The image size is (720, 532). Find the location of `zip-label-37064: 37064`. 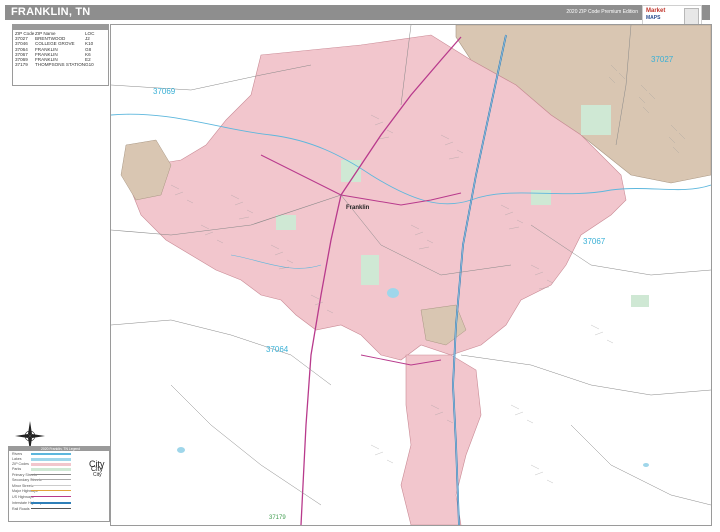

zip-label-37064: 37064 is located at coordinates (277, 349).